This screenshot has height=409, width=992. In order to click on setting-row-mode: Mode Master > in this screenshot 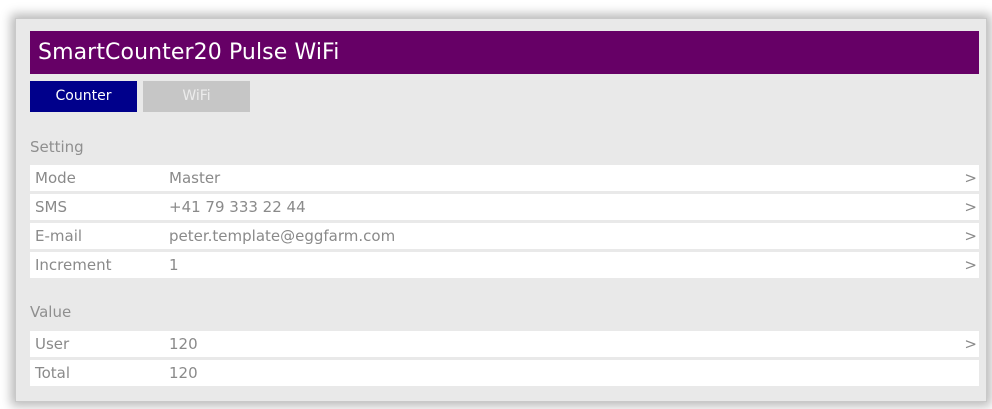, I will do `click(504, 178)`.